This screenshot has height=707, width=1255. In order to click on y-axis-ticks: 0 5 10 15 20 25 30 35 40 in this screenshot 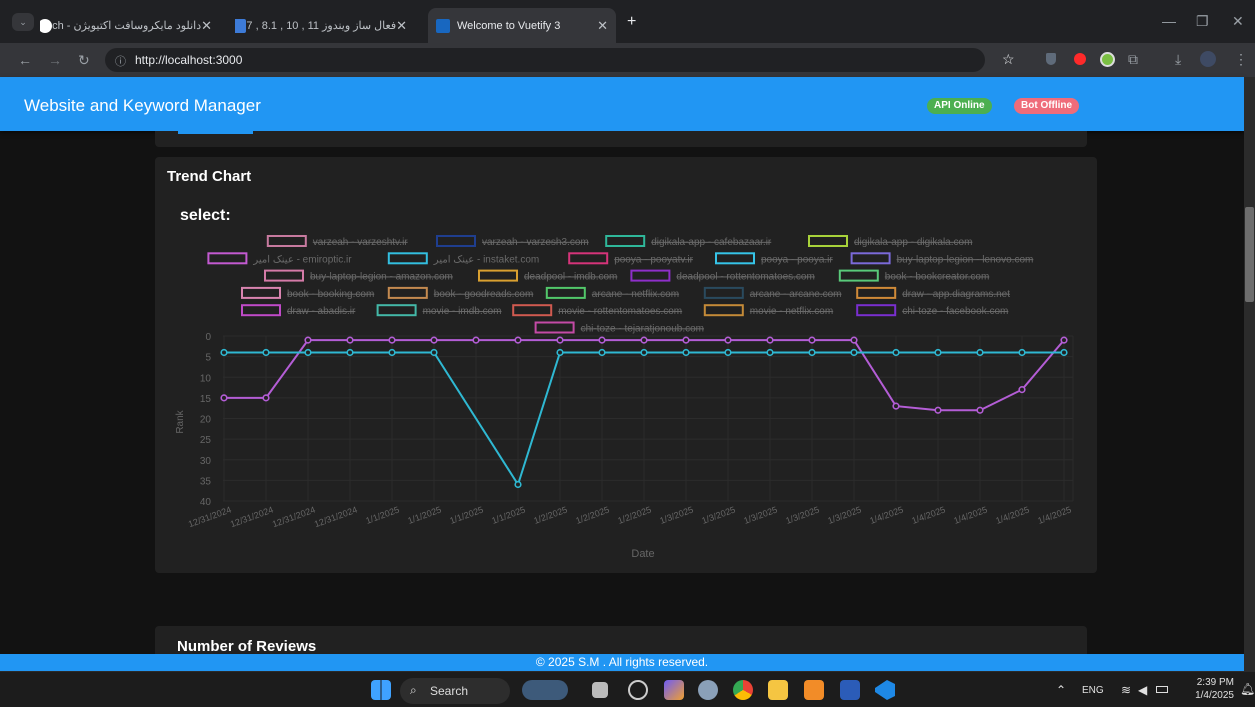, I will do `click(206, 420)`.